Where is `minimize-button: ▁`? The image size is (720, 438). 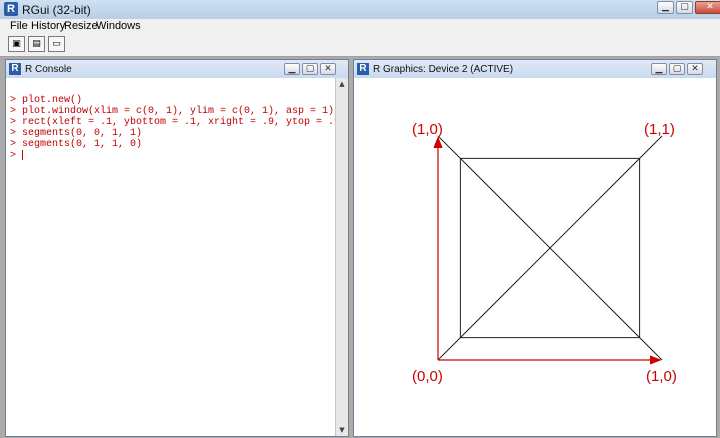
minimize-button: ▁ is located at coordinates (665, 7).